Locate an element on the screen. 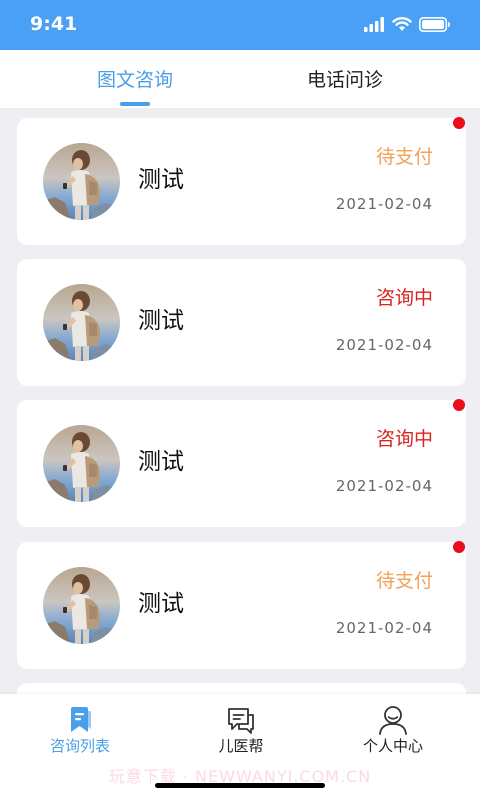  home-indicator is located at coordinates (240, 785).